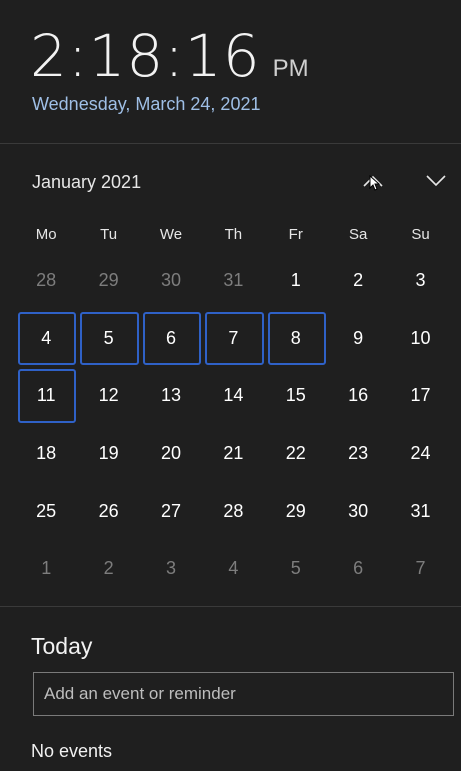 Image resolution: width=461 pixels, height=771 pixels. Describe the element at coordinates (72, 751) in the screenshot. I see `no-events-text: No events` at that location.